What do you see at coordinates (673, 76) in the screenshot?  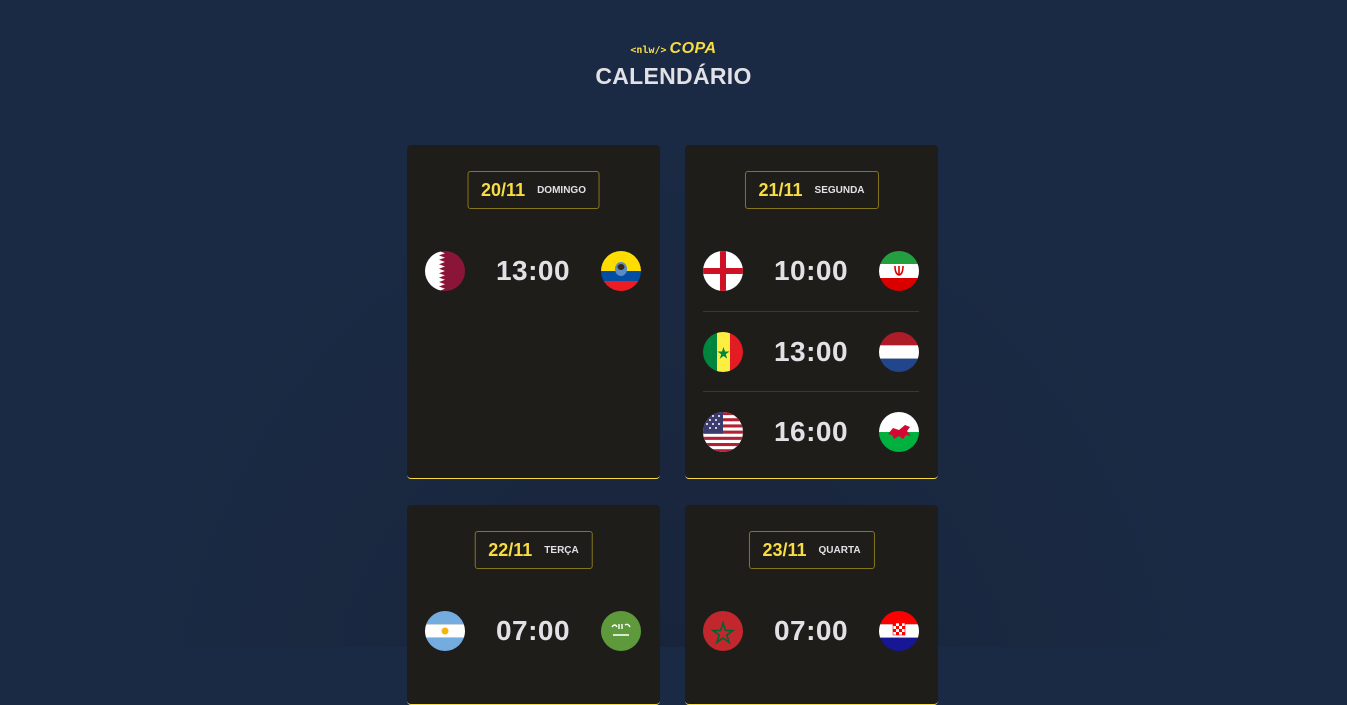 I see `page-title: CALENDÁRIO` at bounding box center [673, 76].